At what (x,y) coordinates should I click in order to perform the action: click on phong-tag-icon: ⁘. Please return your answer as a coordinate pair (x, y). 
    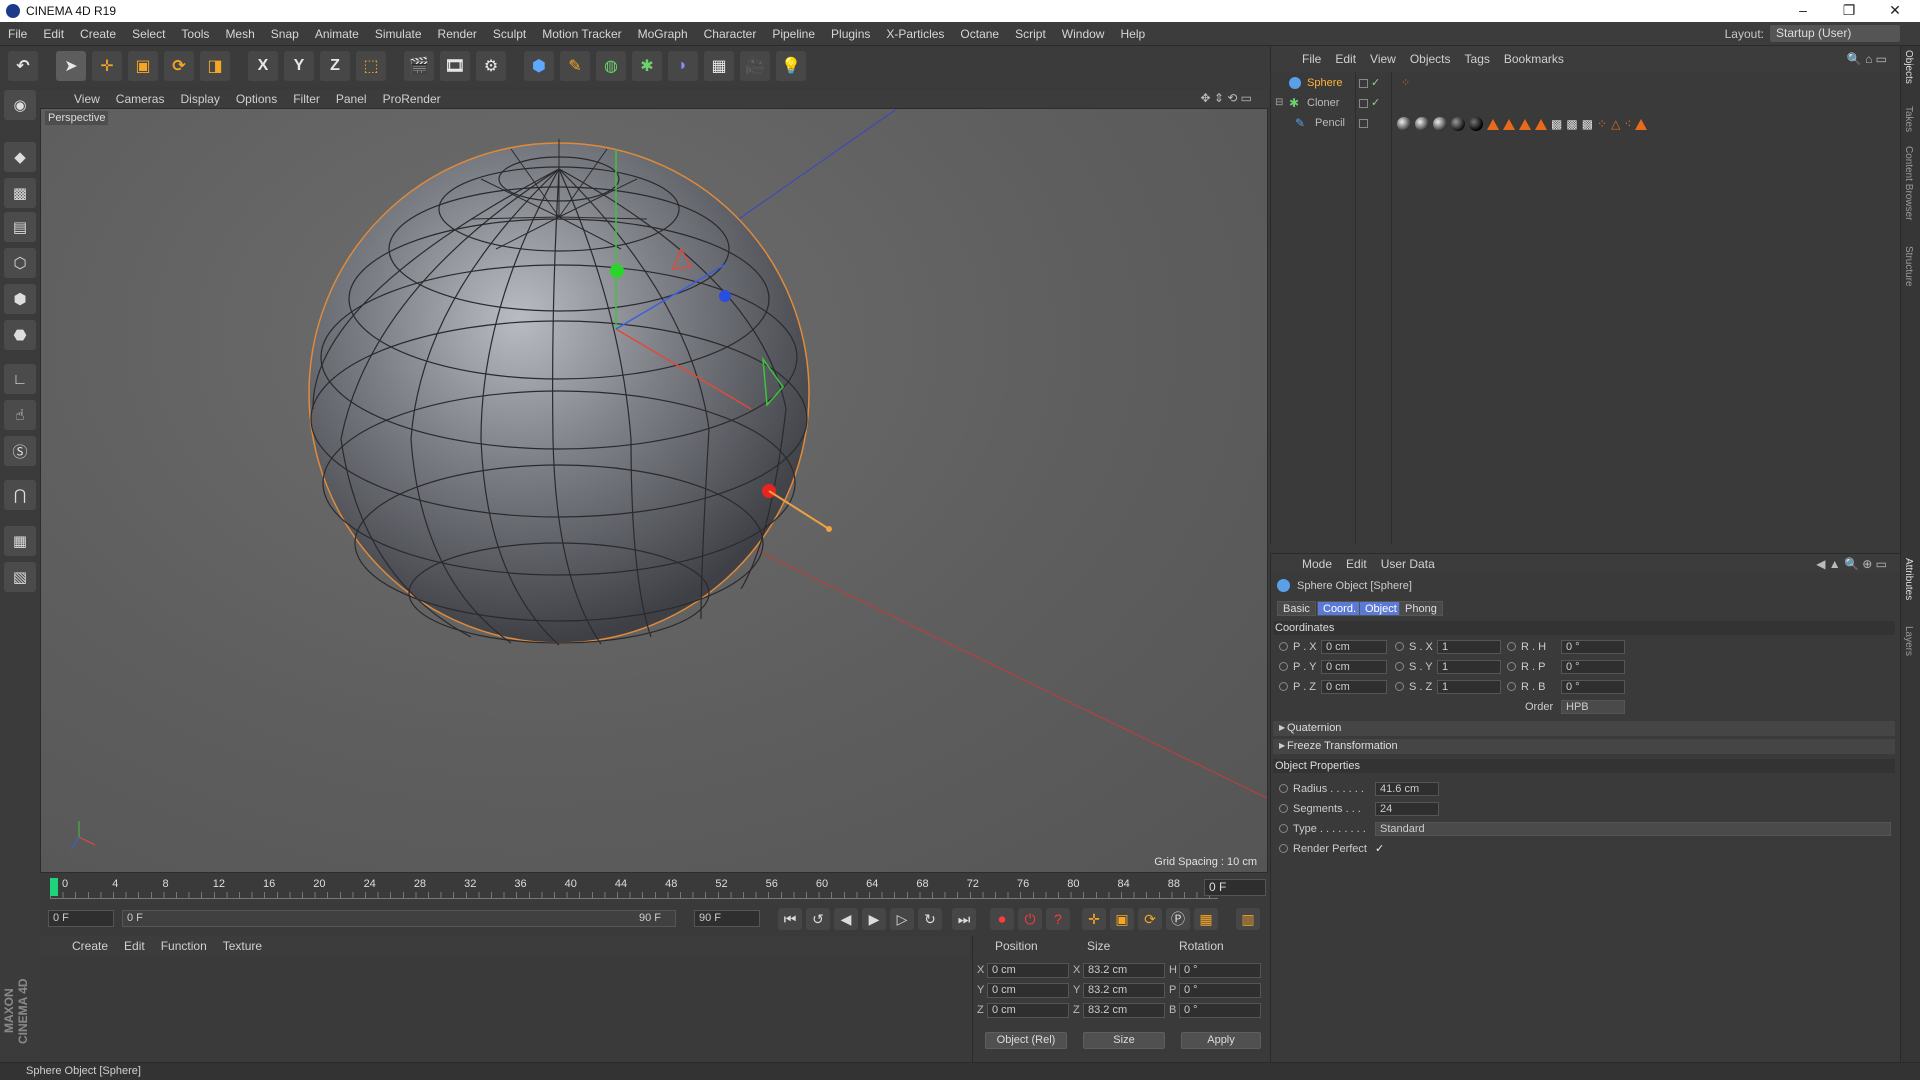
    Looking at the image, I should click on (1602, 124).